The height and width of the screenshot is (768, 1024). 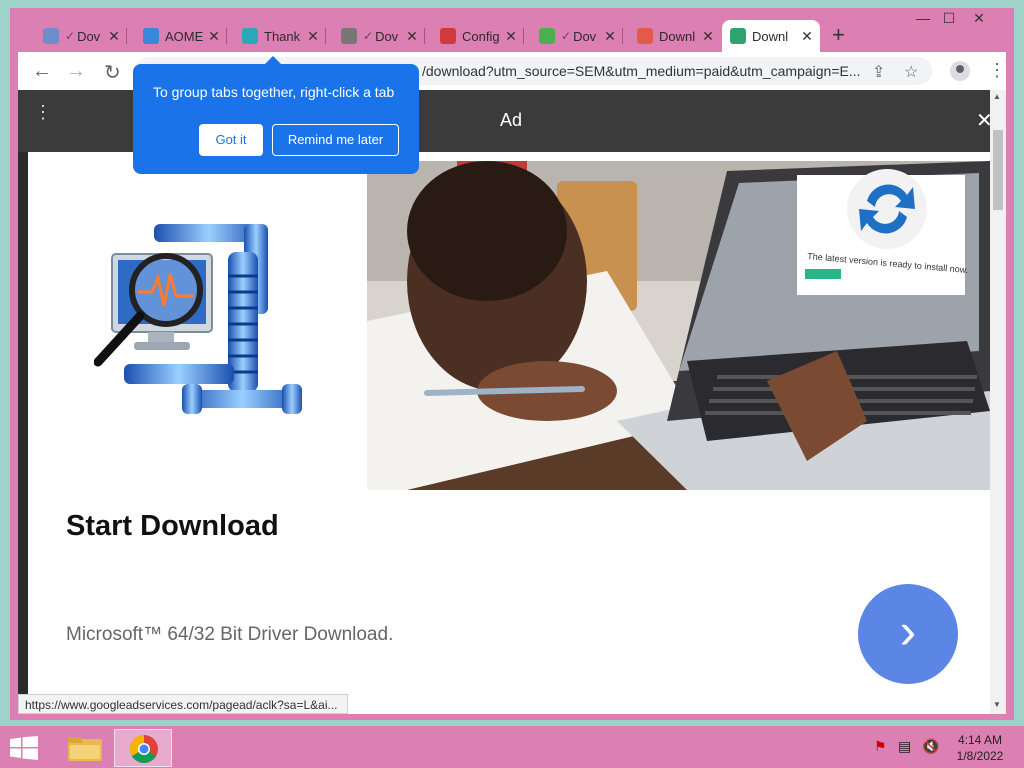 I want to click on page-scrollbar: ▲ ▼, so click(x=998, y=402).